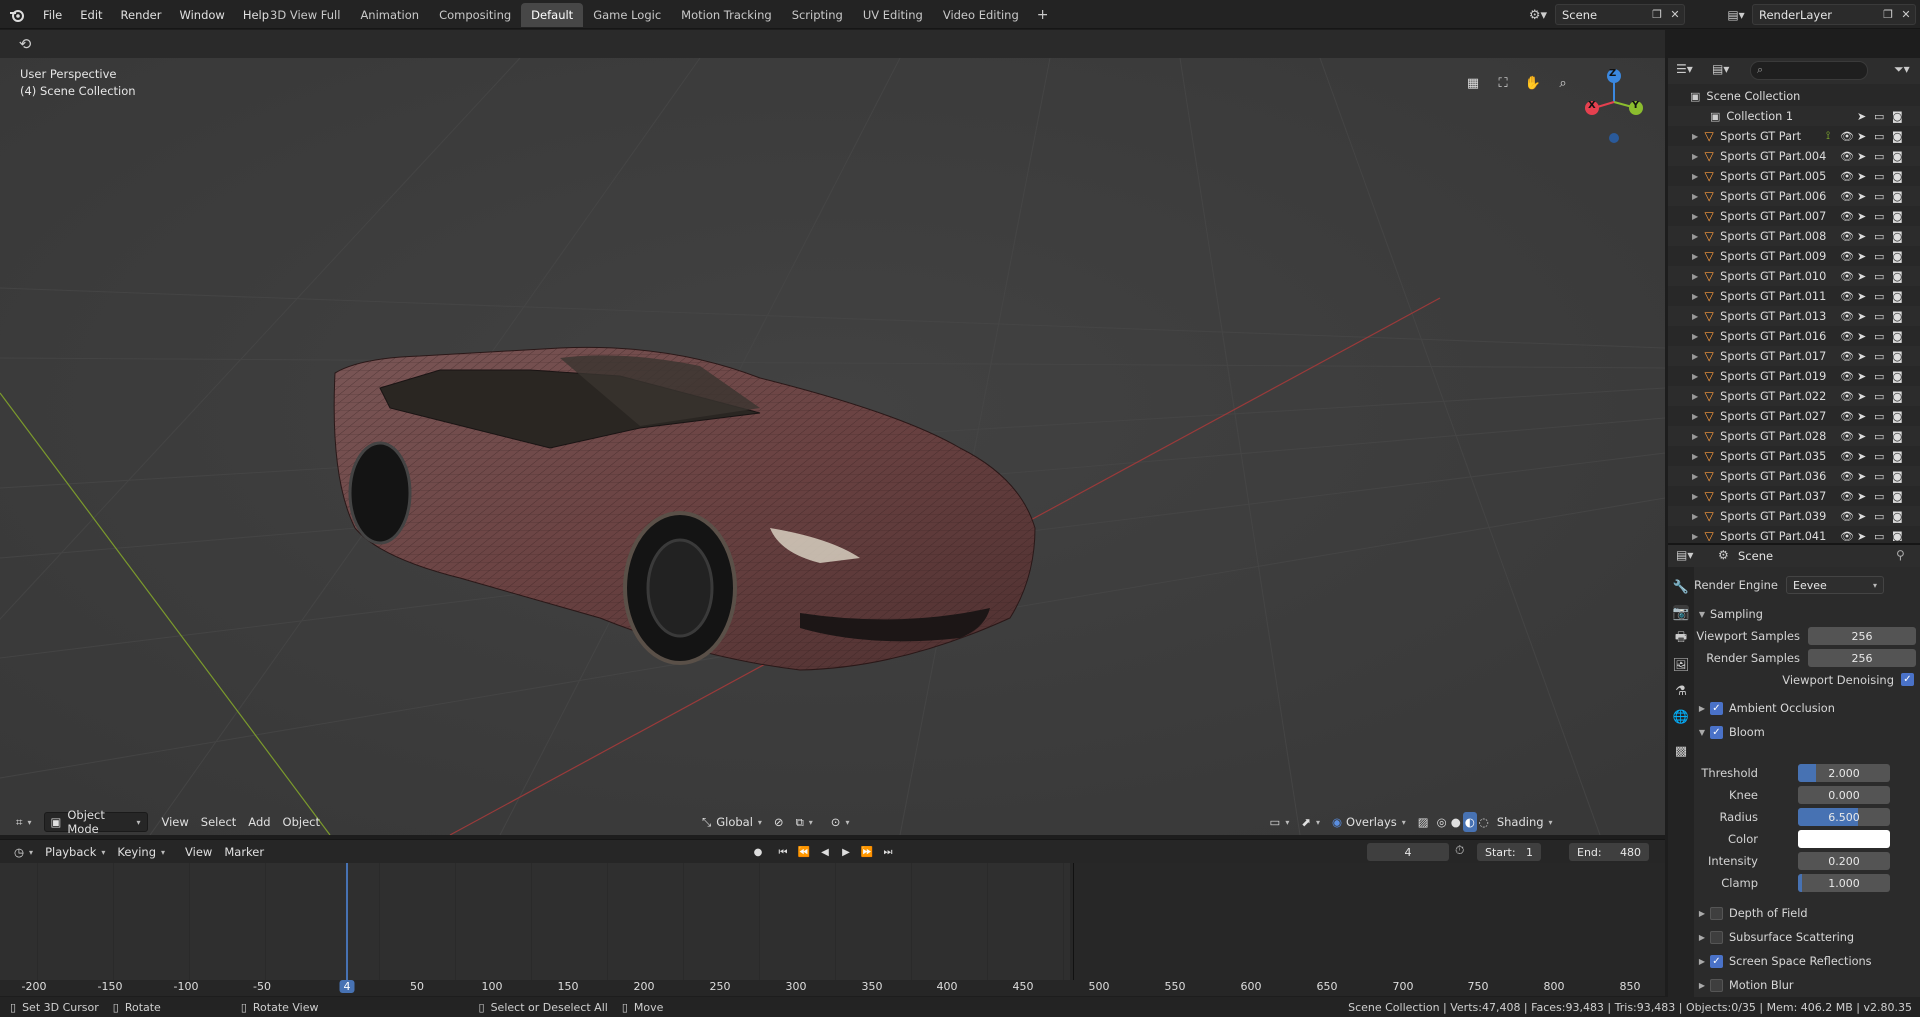 The image size is (1920, 1017). I want to click on outliner-item: ▶ ▽ Sports GT Part ⟟ 👁 ➤ ▭ ◙, so click(1794, 136).